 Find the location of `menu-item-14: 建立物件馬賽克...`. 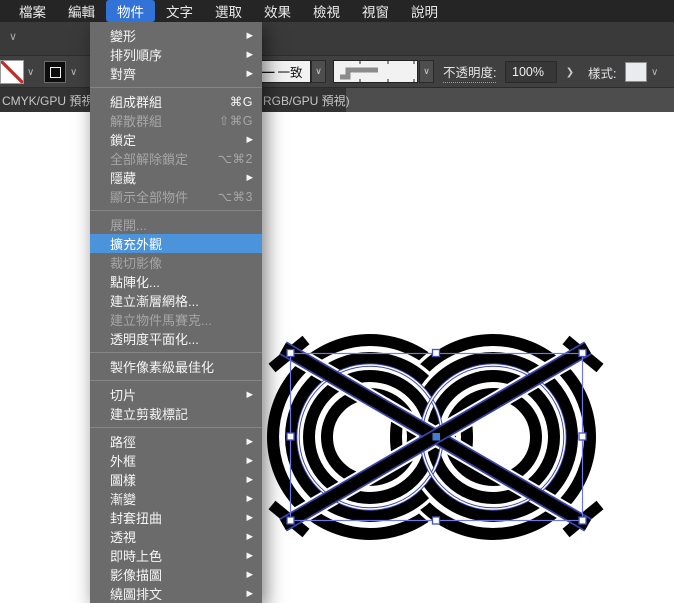

menu-item-14: 建立物件馬賽克... is located at coordinates (176, 319).